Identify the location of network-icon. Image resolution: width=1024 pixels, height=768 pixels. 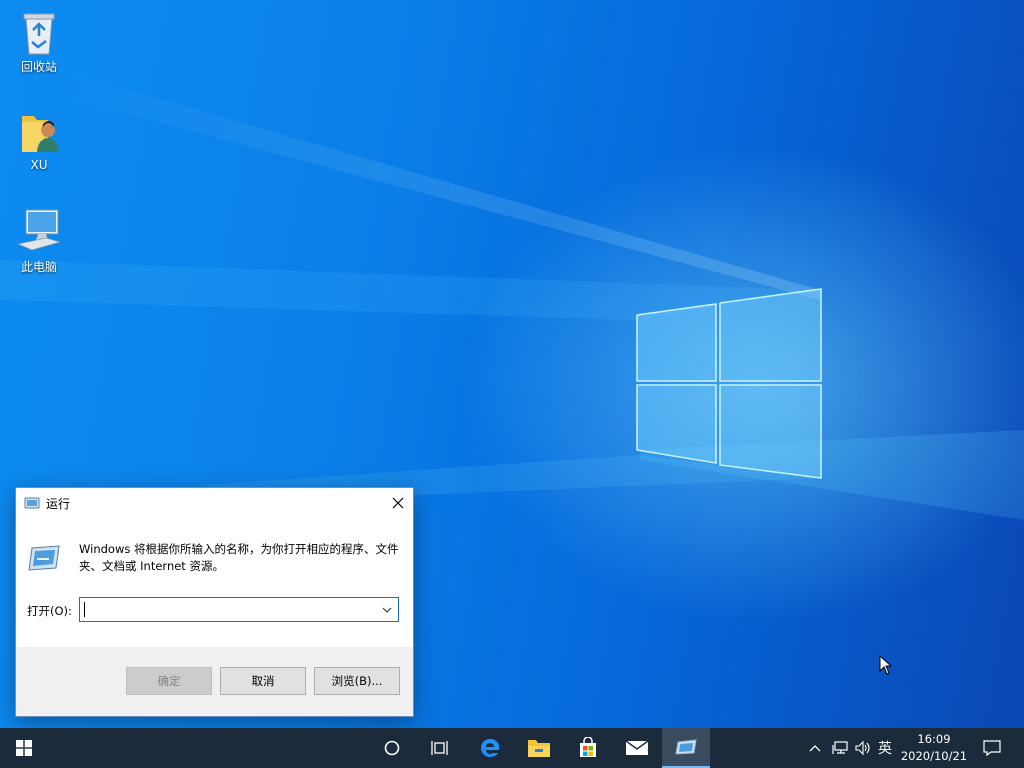
(840, 747).